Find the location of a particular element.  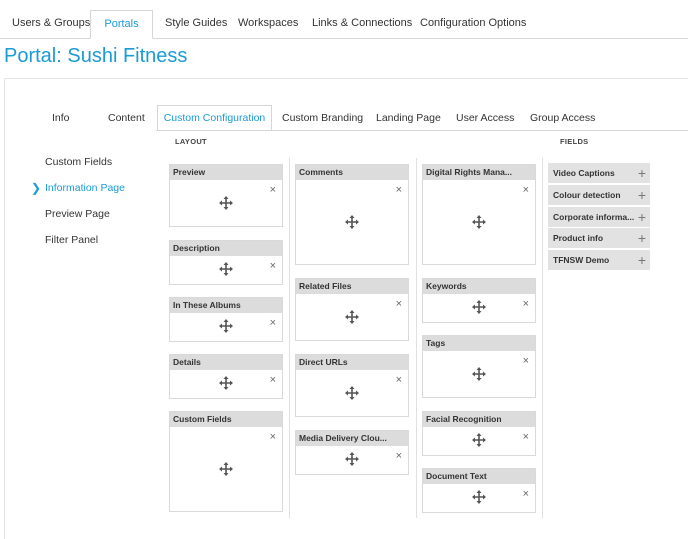

field-item-product-info: Product info + is located at coordinates (599, 238).